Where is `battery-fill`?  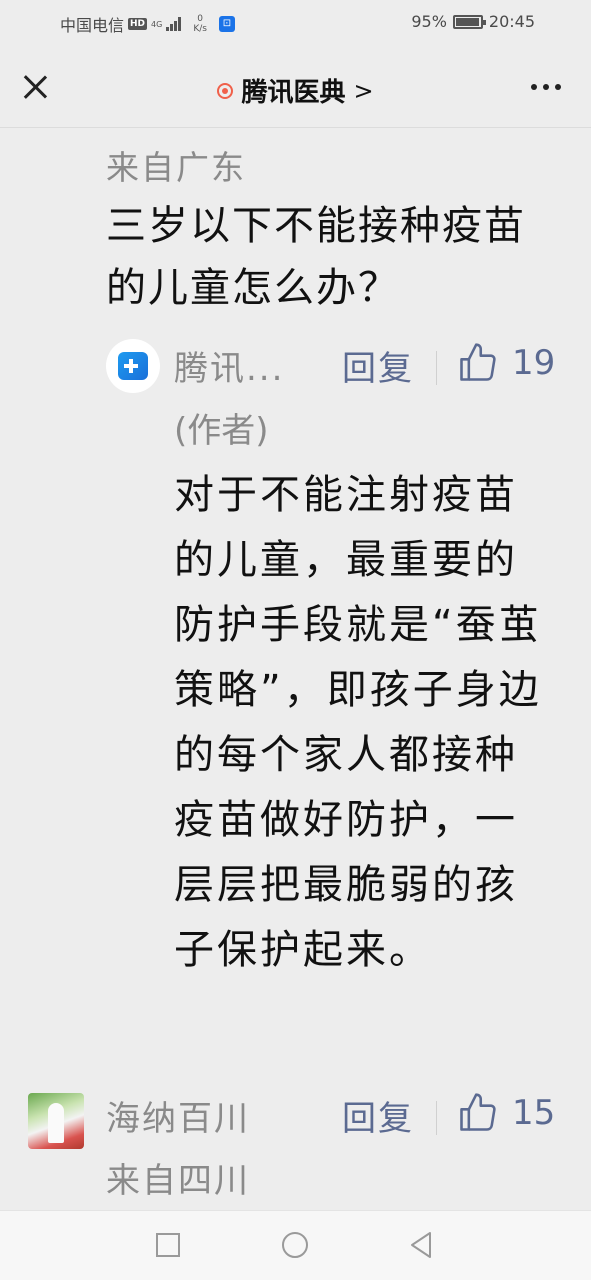
battery-fill is located at coordinates (467, 21).